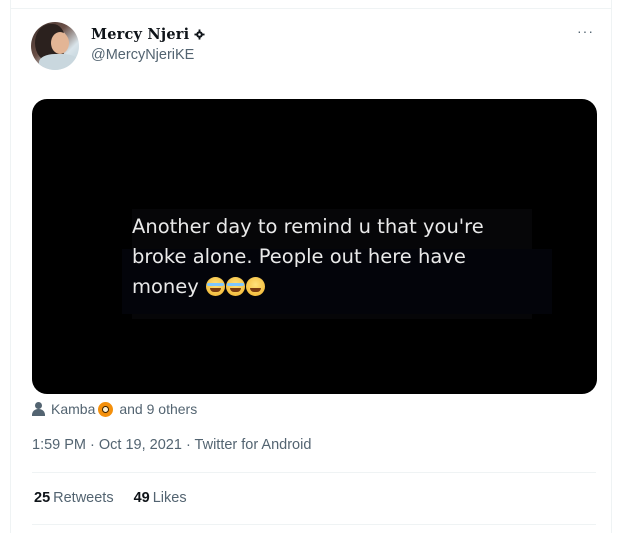 The height and width of the screenshot is (533, 622). What do you see at coordinates (73, 409) in the screenshot?
I see `liked-by-name: Kamba` at bounding box center [73, 409].